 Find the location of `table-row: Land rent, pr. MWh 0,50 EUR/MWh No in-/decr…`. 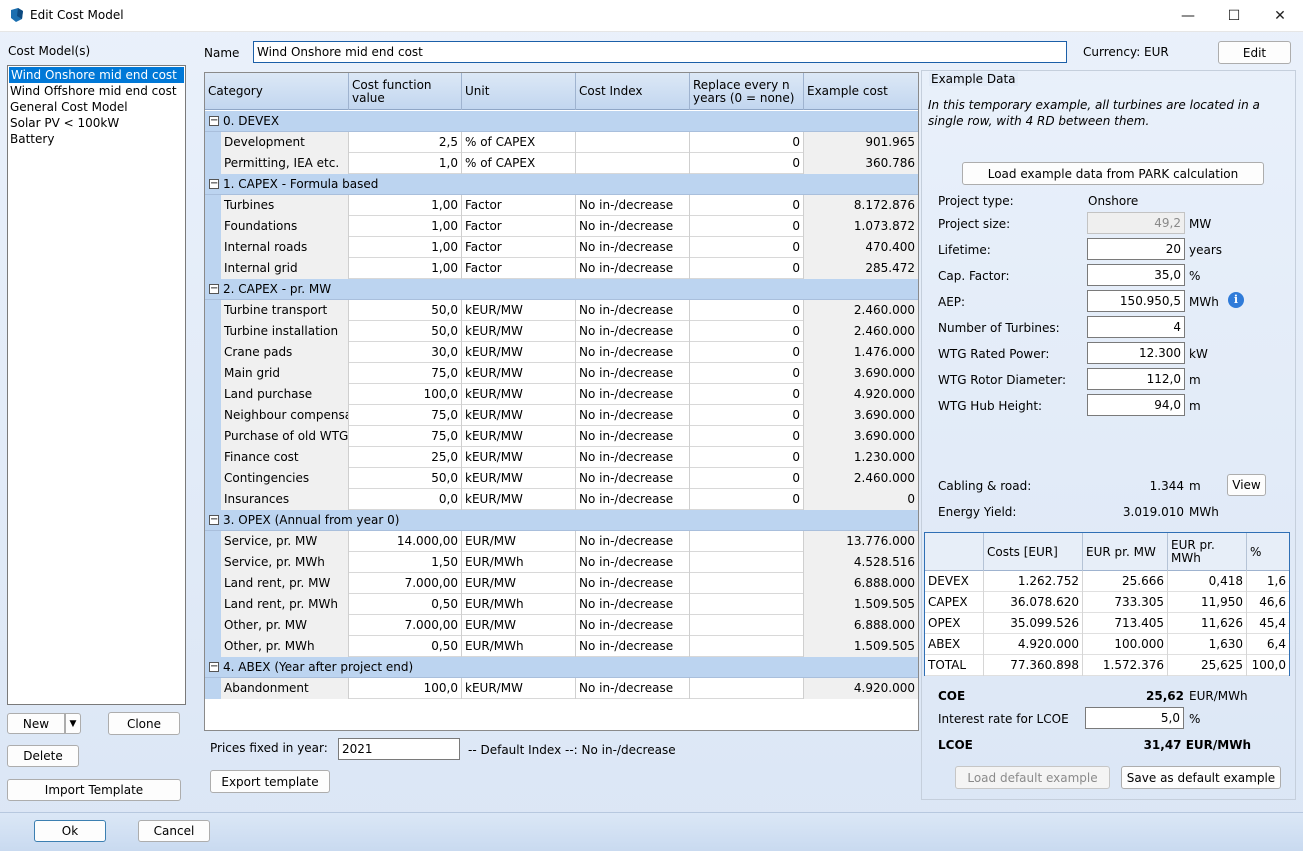

table-row: Land rent, pr. MWh 0,50 EUR/MWh No in-/decr… is located at coordinates (561, 604).